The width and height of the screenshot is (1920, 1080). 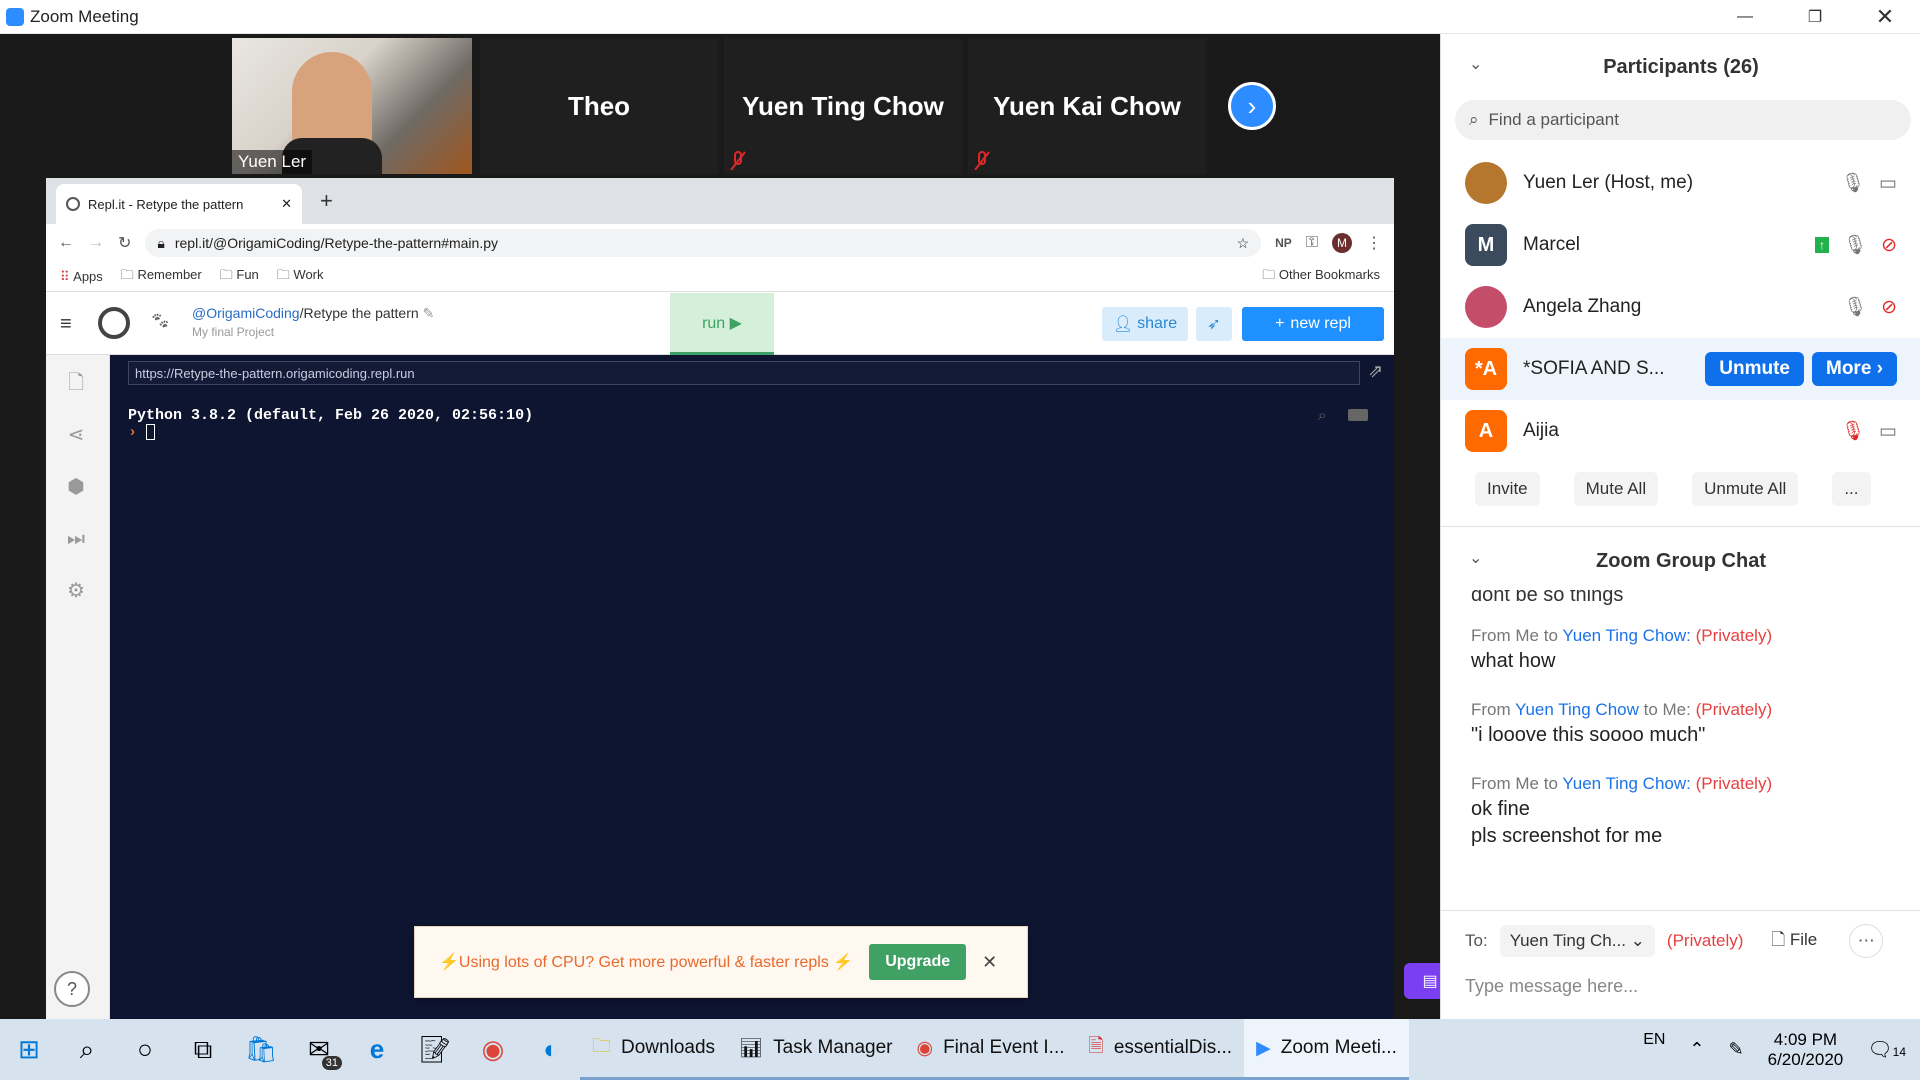 What do you see at coordinates (246, 313) in the screenshot?
I see `repl-user-link: @OrigamiCoding` at bounding box center [246, 313].